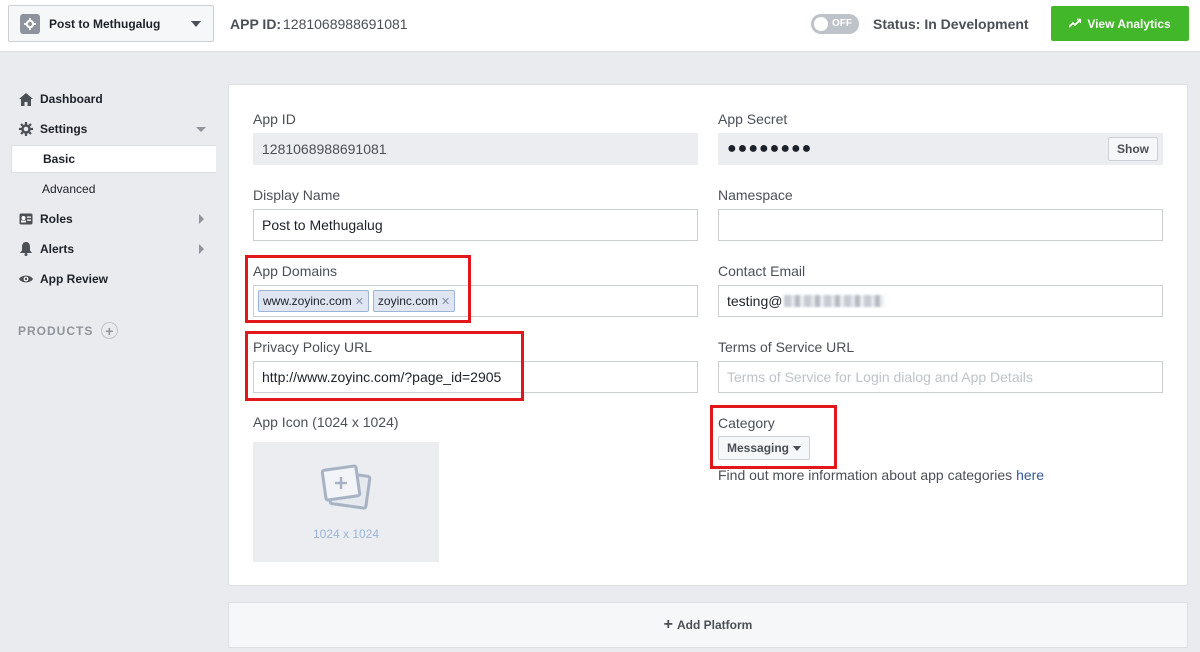 The height and width of the screenshot is (652, 1200). Describe the element at coordinates (26, 279) in the screenshot. I see `eye-icon` at that location.